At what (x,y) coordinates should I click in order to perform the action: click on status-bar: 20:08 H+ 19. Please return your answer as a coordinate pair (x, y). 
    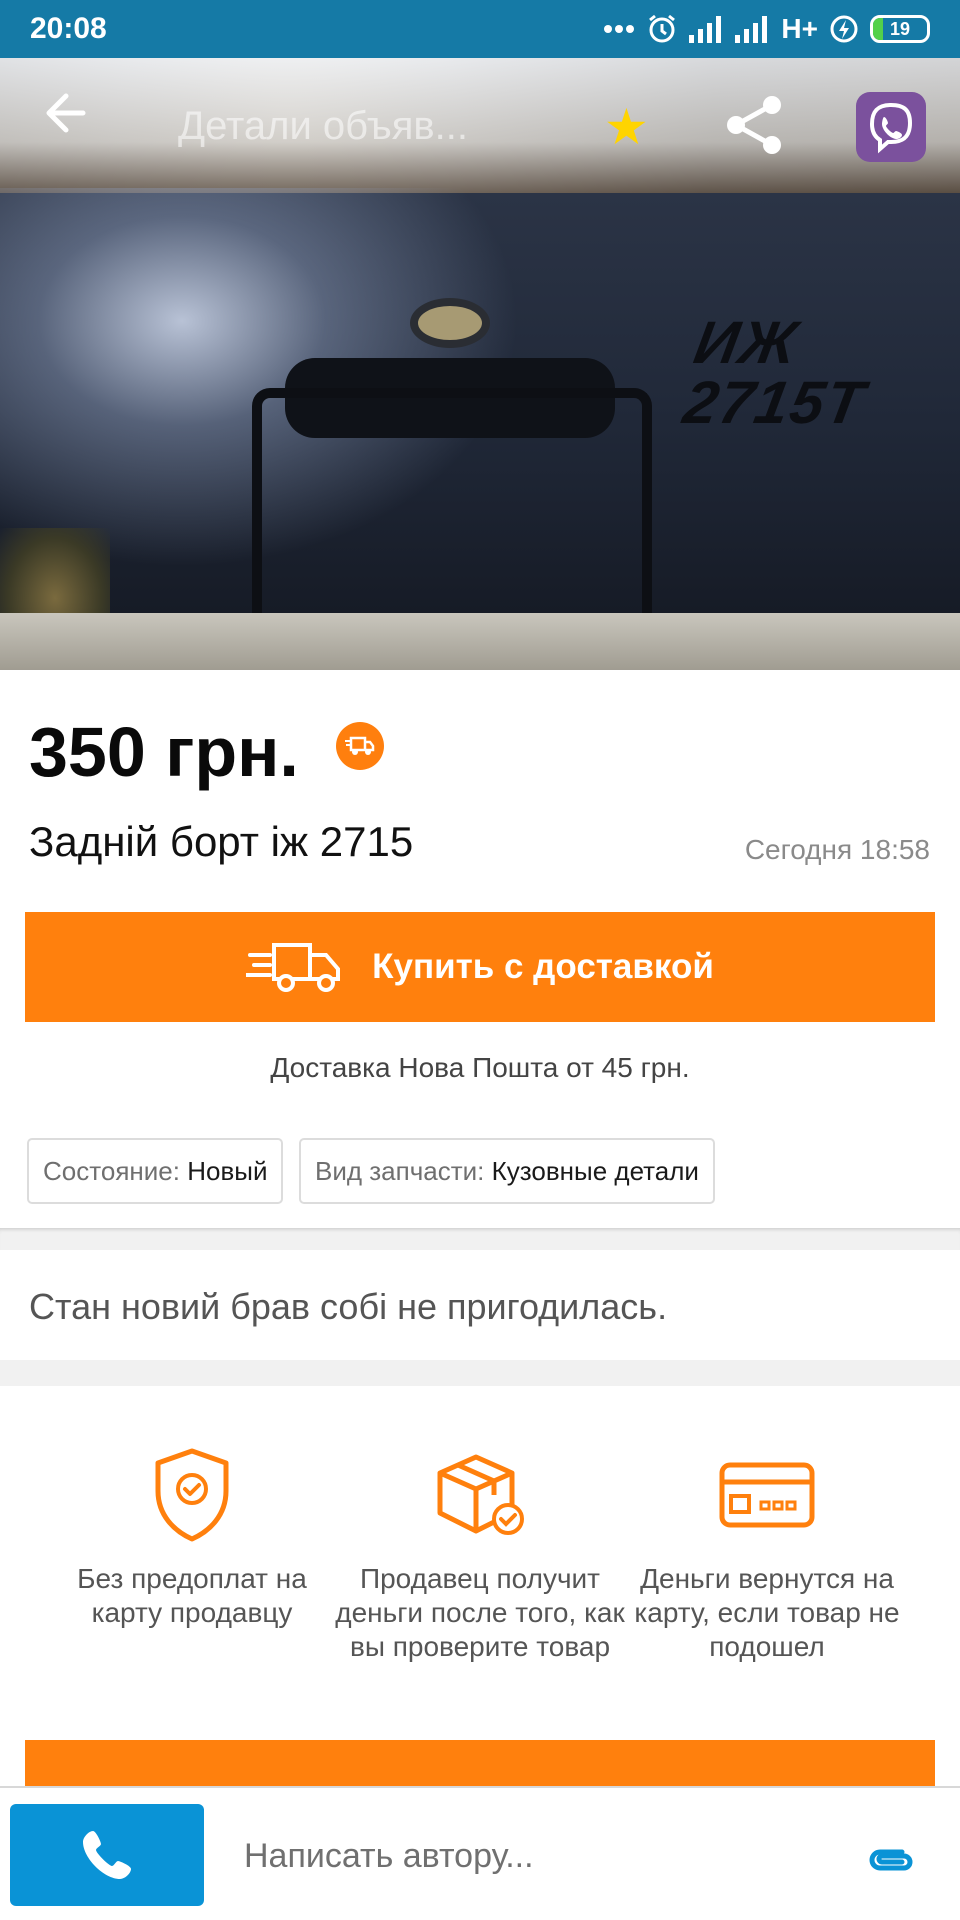
    Looking at the image, I should click on (480, 29).